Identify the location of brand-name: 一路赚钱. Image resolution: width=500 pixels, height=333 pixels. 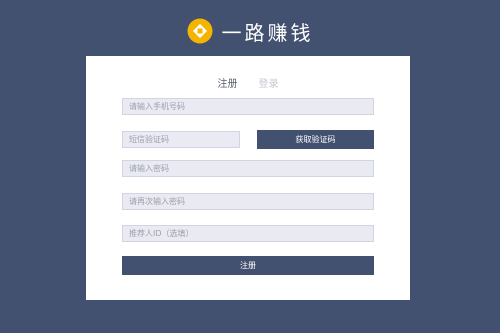
(267, 32).